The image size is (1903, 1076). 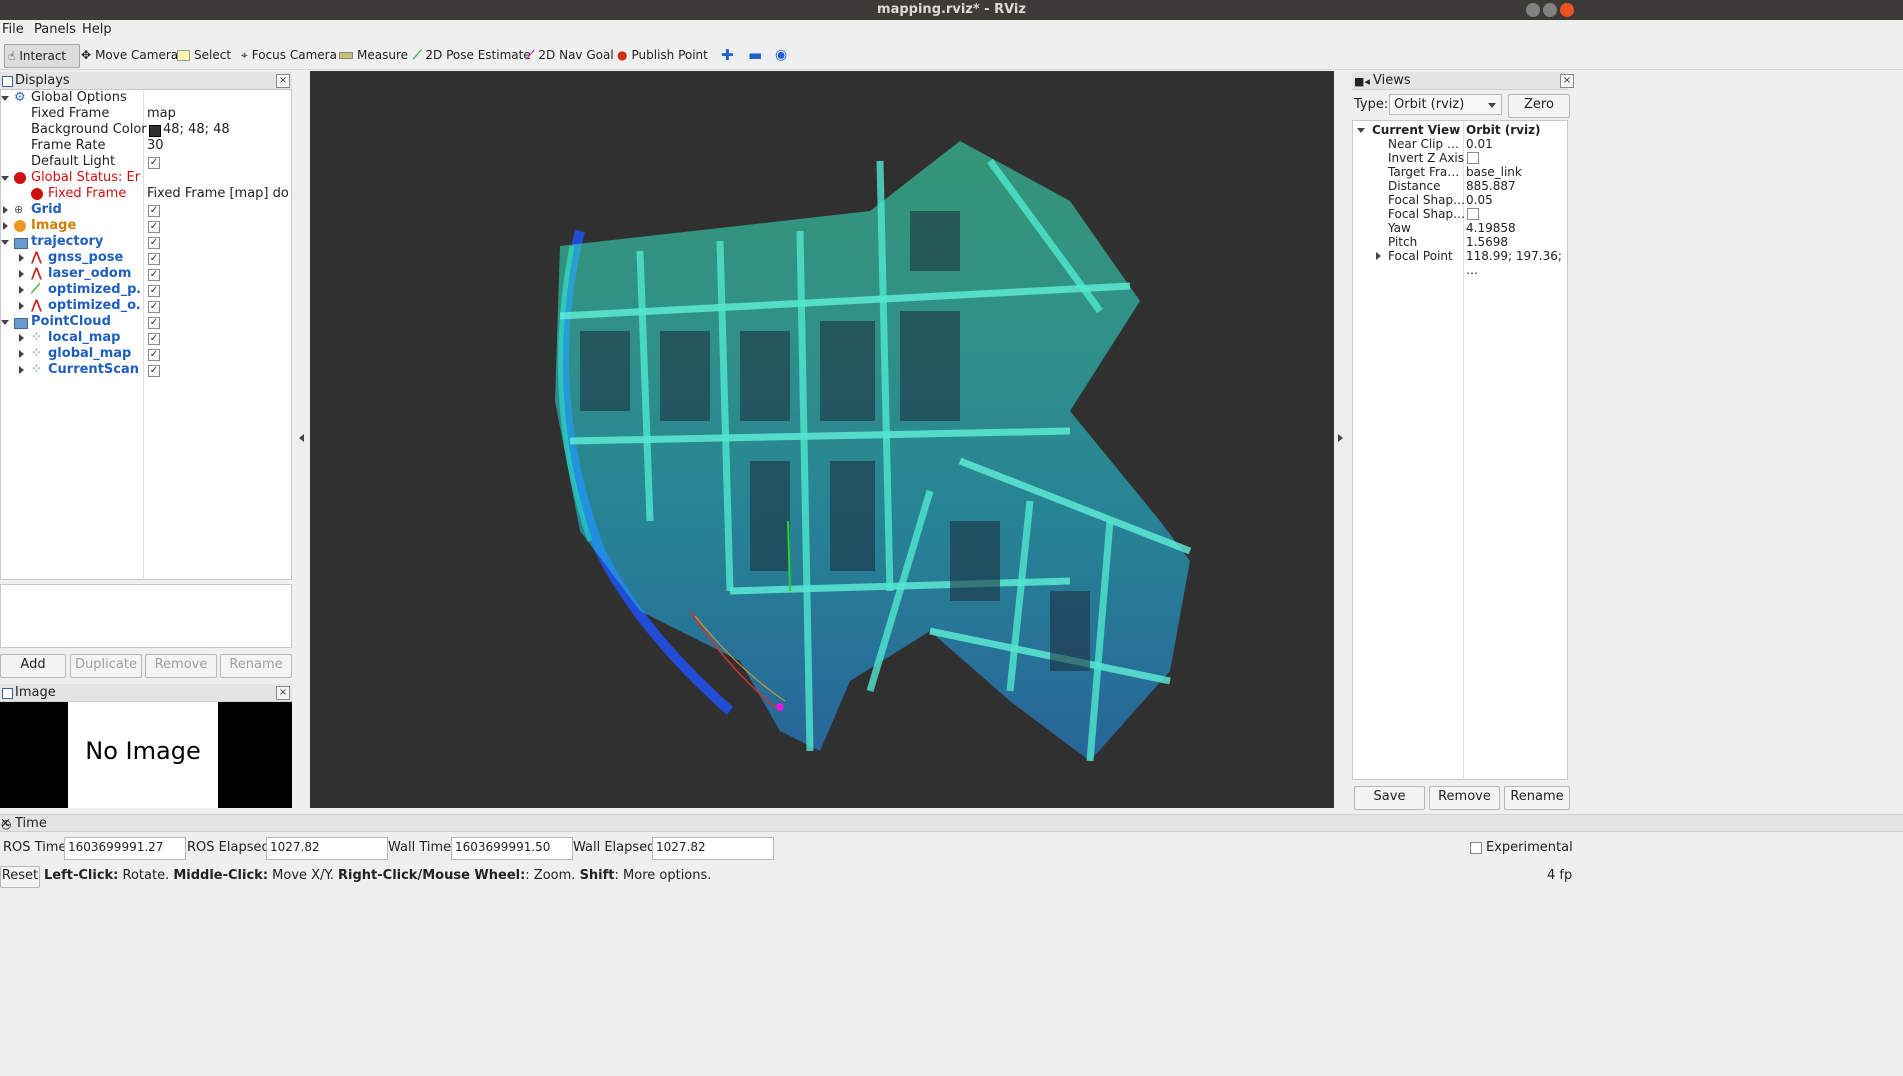 What do you see at coordinates (42, 56) in the screenshot?
I see `interact-tool: ☝ Interact` at bounding box center [42, 56].